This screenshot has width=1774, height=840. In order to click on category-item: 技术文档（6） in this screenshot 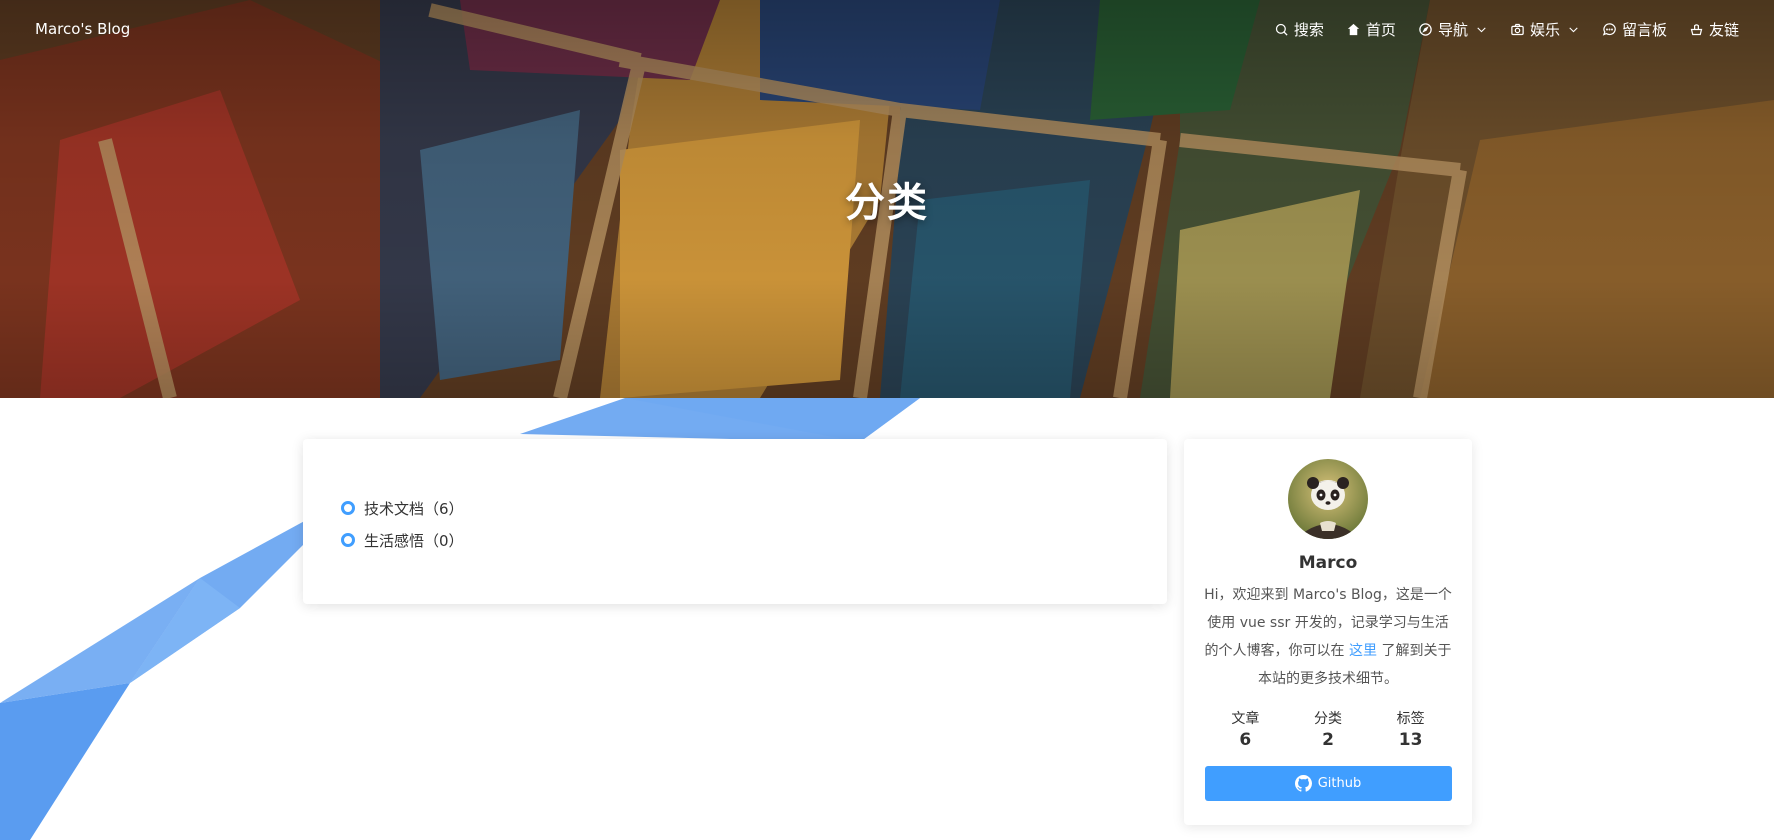, I will do `click(735, 508)`.